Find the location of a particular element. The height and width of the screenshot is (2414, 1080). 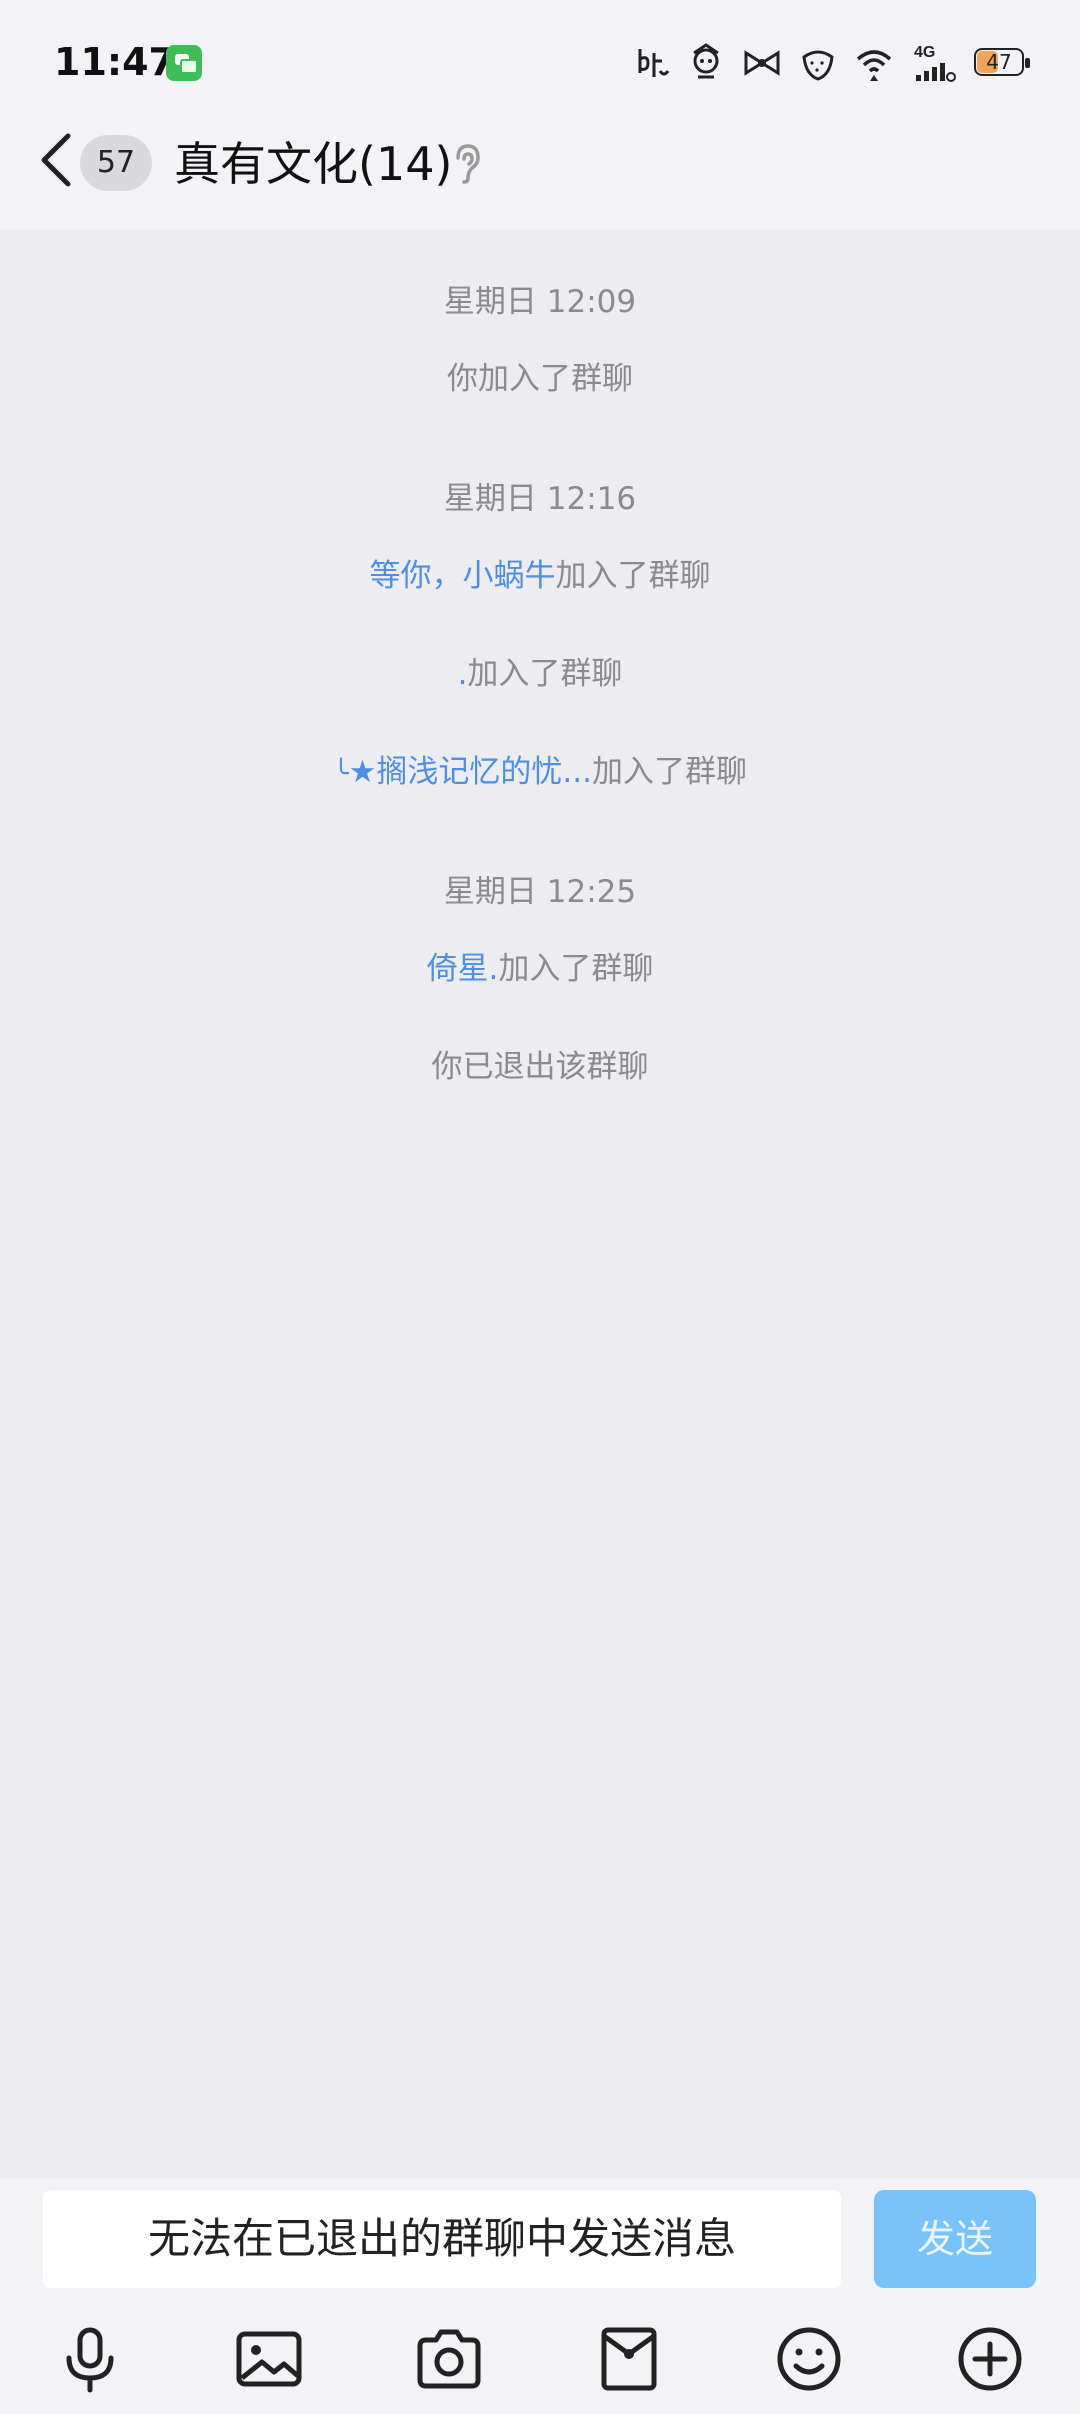

sticker-icon is located at coordinates (654, 63).